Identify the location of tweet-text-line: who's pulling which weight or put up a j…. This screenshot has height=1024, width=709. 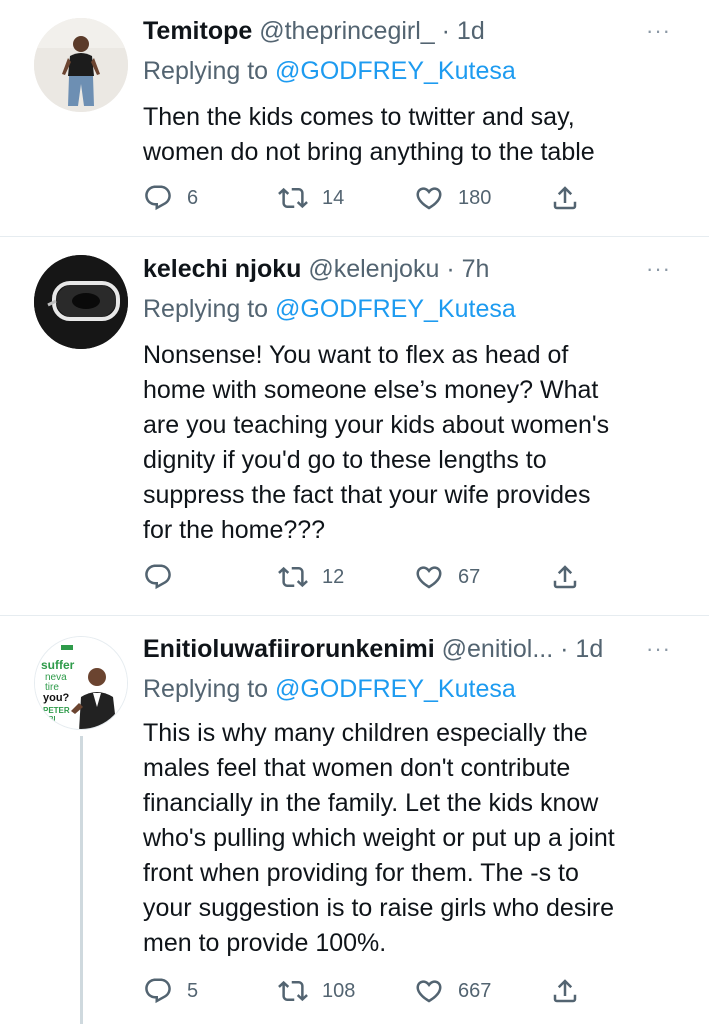
(379, 838).